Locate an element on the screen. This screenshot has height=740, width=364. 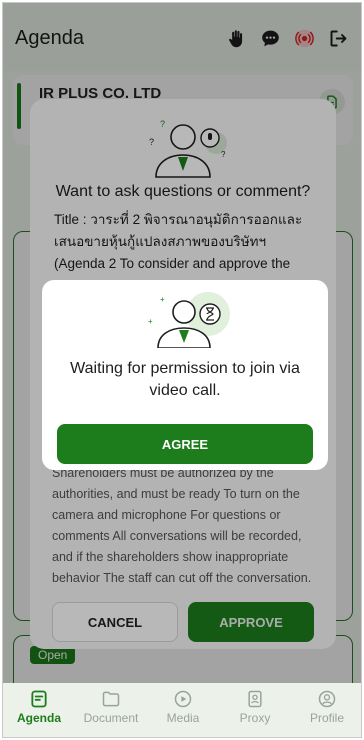
nav-item-agenda: Agenda is located at coordinates (39, 710).